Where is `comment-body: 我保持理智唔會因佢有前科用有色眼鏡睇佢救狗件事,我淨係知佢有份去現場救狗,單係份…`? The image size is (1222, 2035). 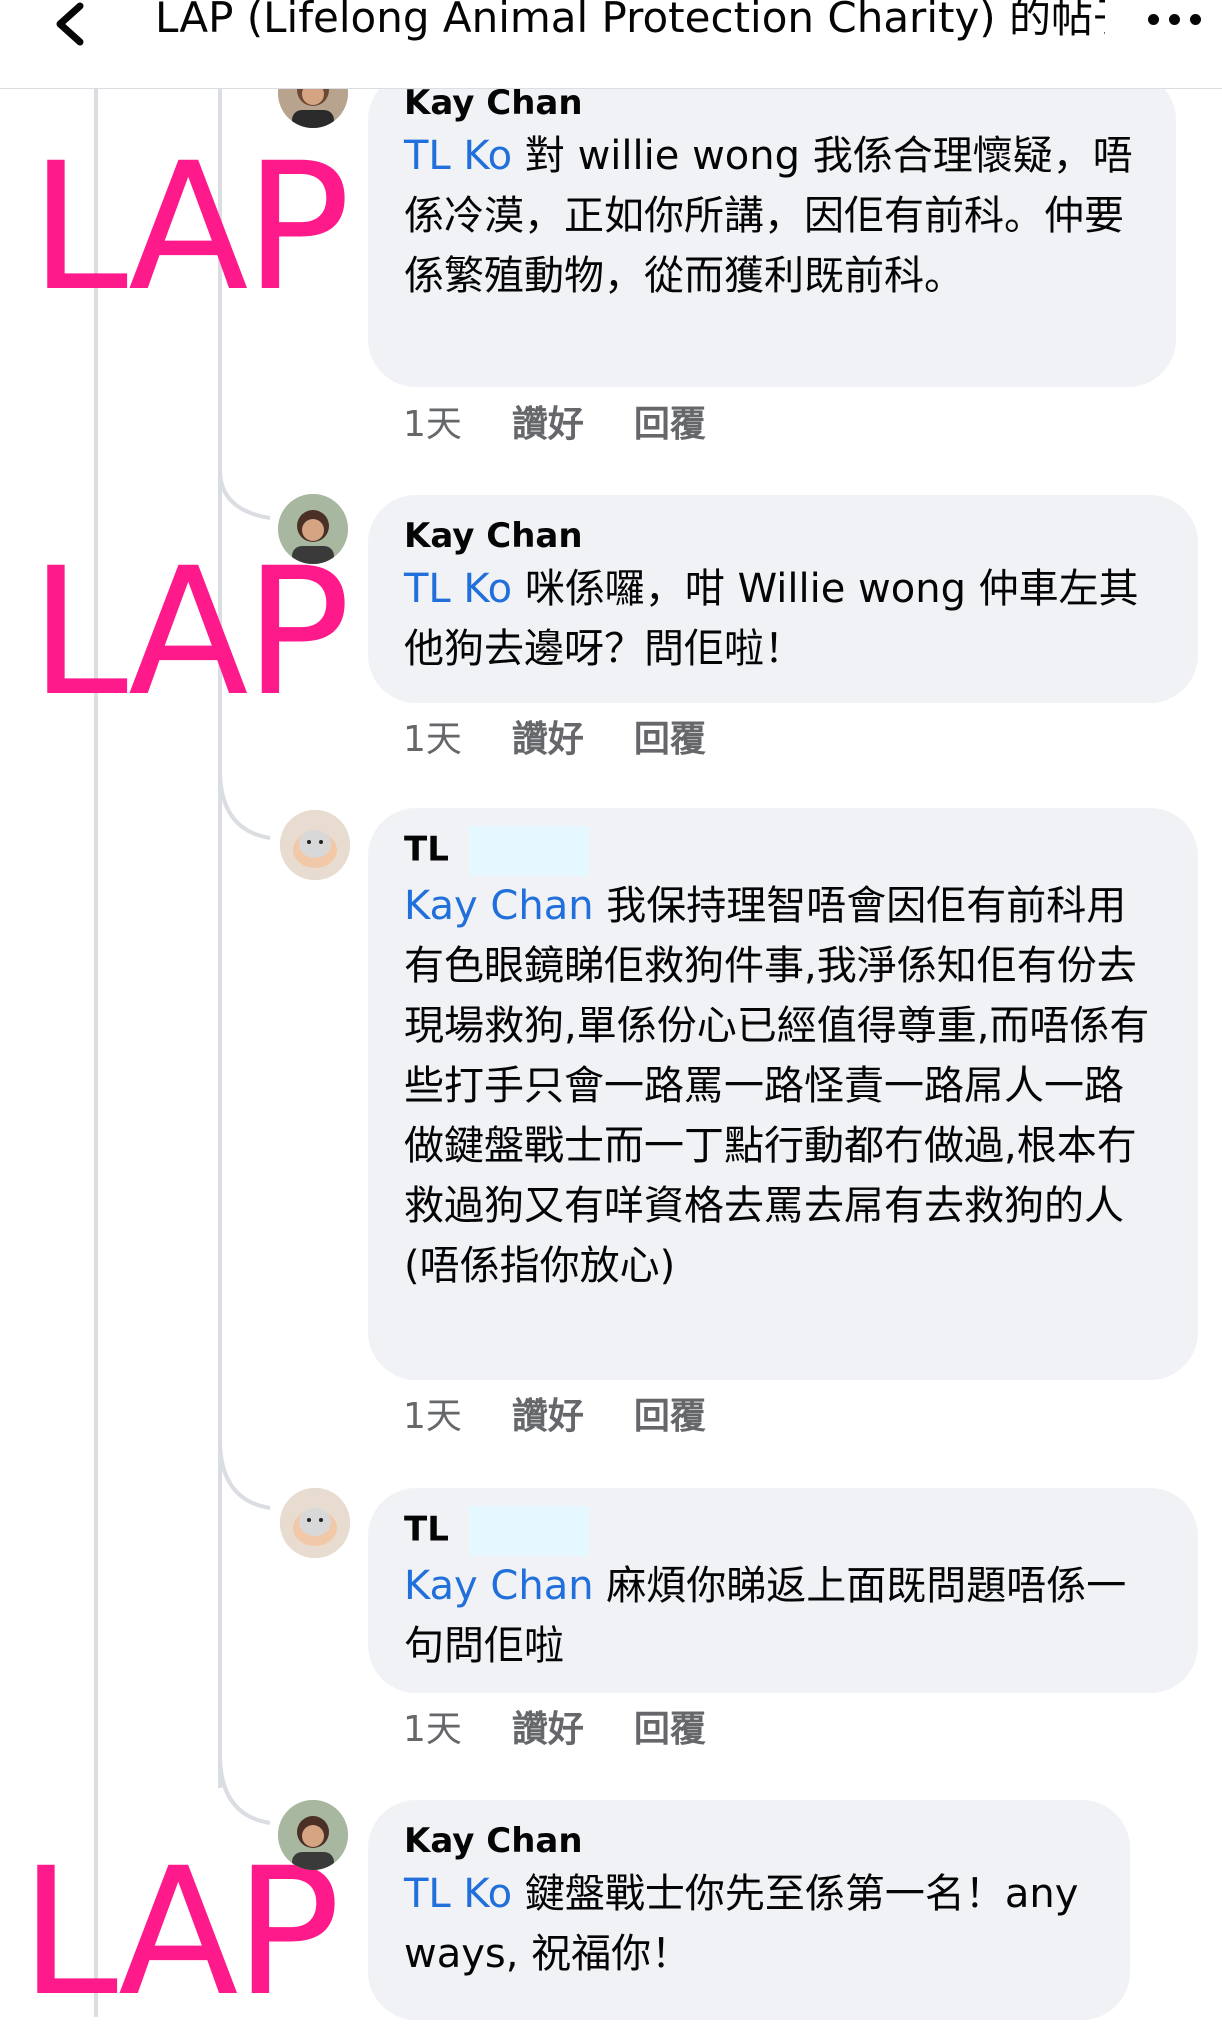 comment-body: 我保持理智唔會因佢有前科用有色眼鏡睇佢救狗件事,我淨係知佢有份去現場救狗,單係份… is located at coordinates (777, 1086).